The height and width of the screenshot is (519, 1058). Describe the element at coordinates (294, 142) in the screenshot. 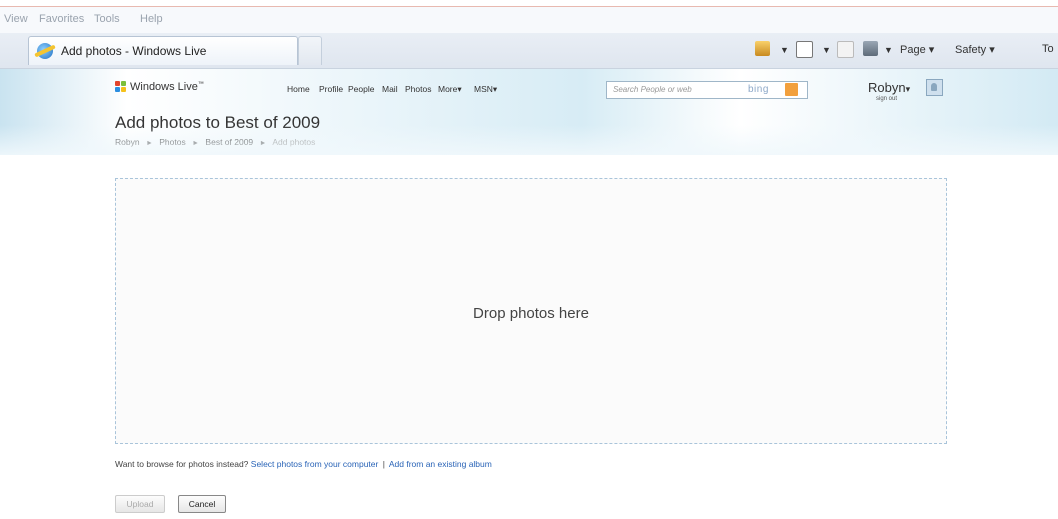

I see `breadcrumb-current: Add photos` at that location.